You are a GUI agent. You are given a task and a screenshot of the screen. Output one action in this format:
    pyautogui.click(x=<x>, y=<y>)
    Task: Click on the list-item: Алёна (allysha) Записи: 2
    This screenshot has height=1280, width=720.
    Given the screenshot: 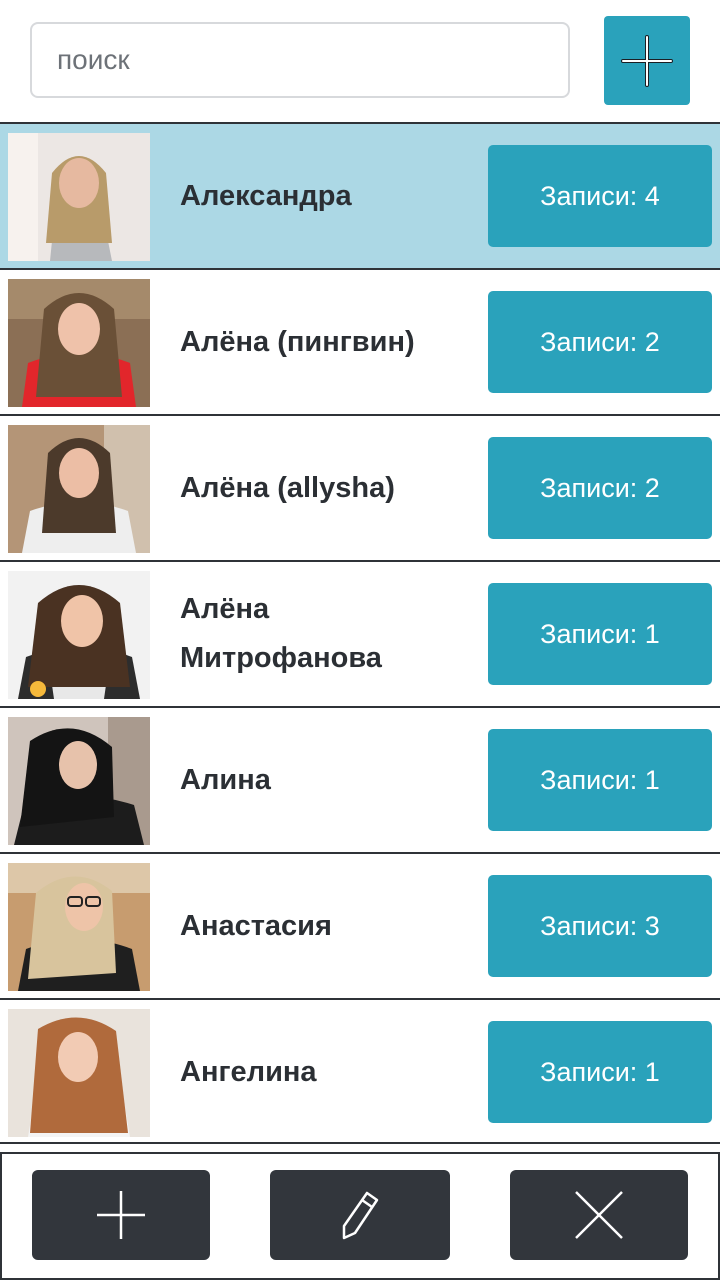 What is the action you would take?
    pyautogui.click(x=360, y=487)
    